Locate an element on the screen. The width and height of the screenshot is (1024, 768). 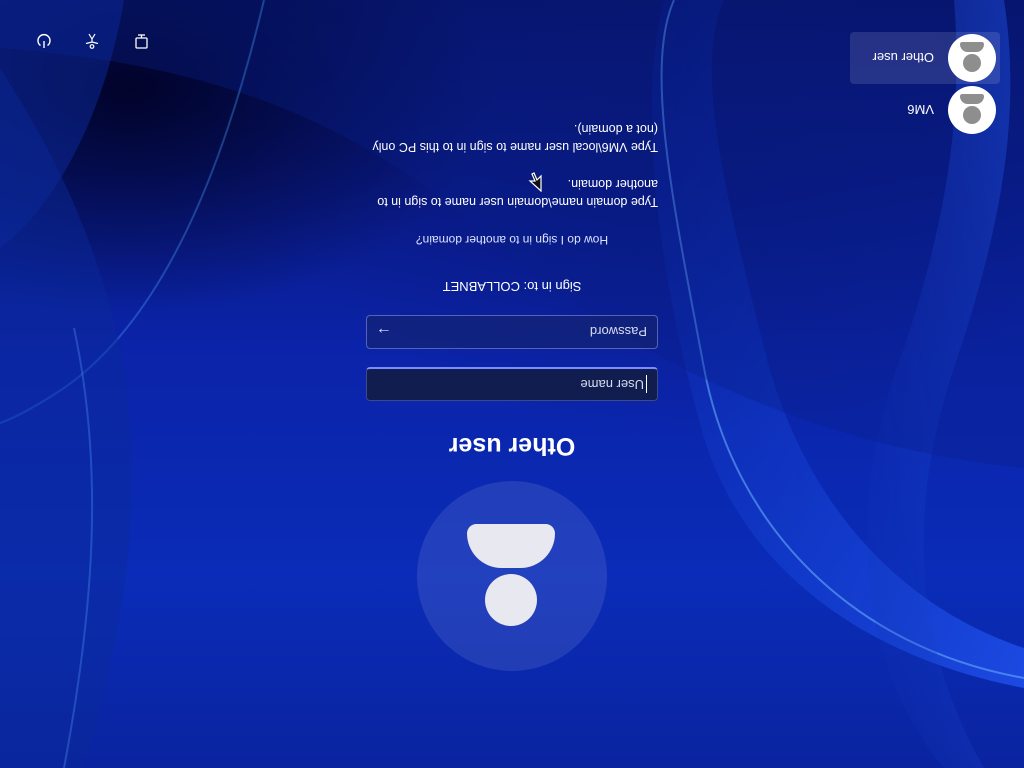
large-user-avatar-icon is located at coordinates (512, 576).